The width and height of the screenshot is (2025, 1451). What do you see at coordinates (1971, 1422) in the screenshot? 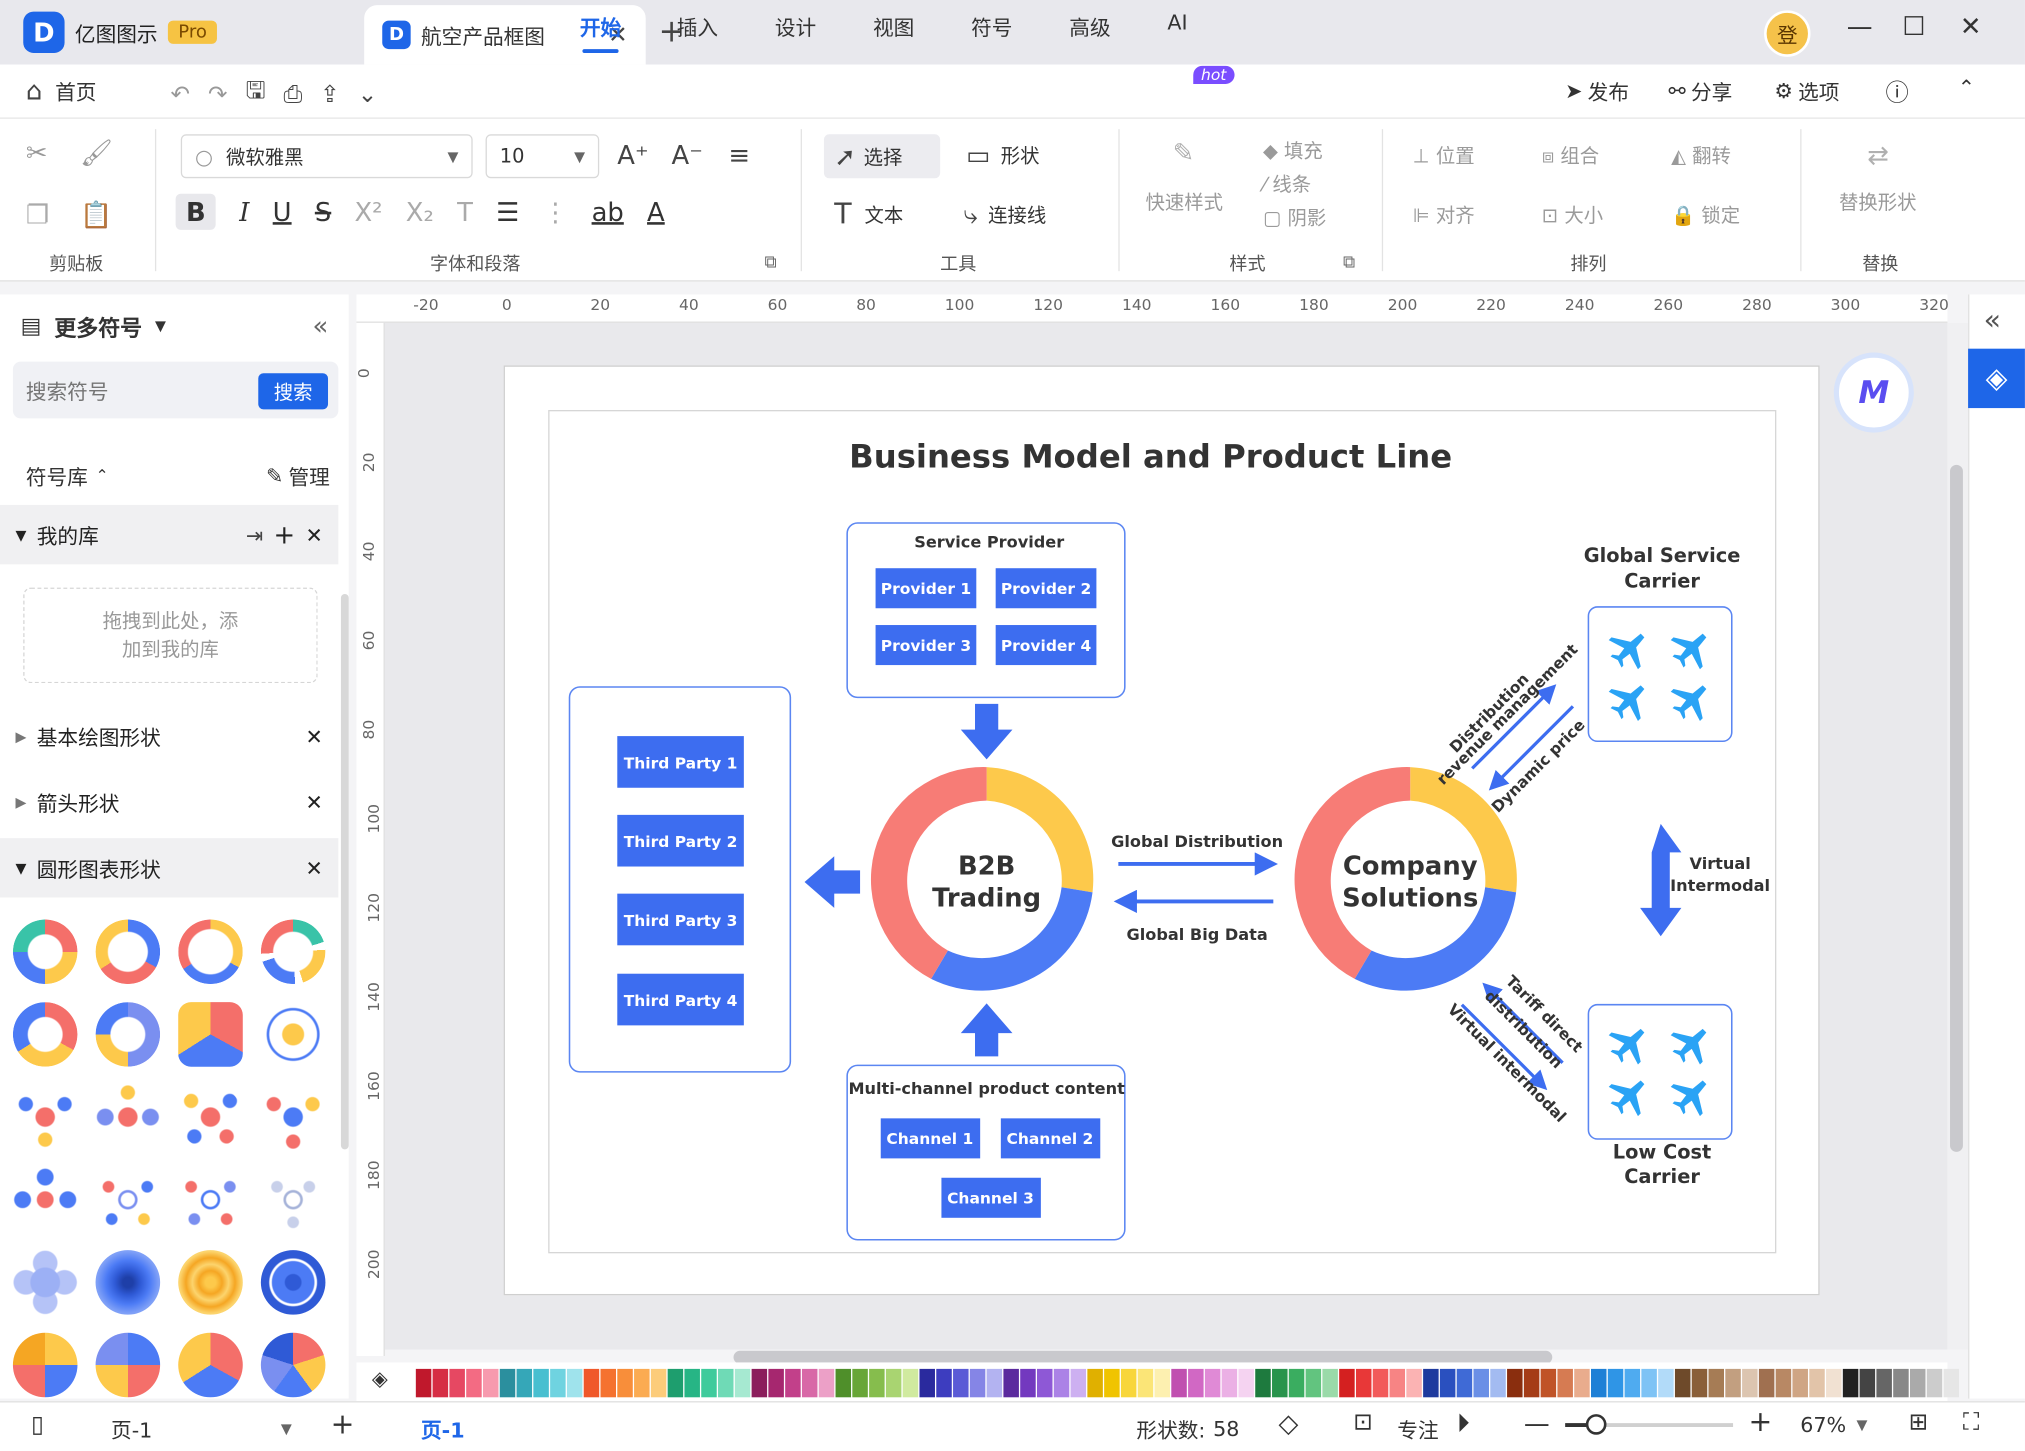
I see `fullscreen-icon: ⛶` at bounding box center [1971, 1422].